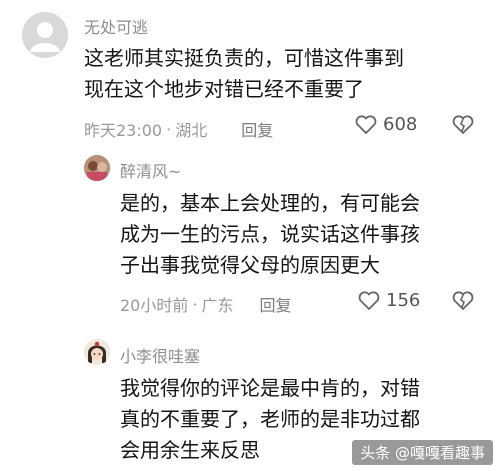  I want to click on comment-meta: 昨天23:00 · 湖北 回复, so click(178, 129).